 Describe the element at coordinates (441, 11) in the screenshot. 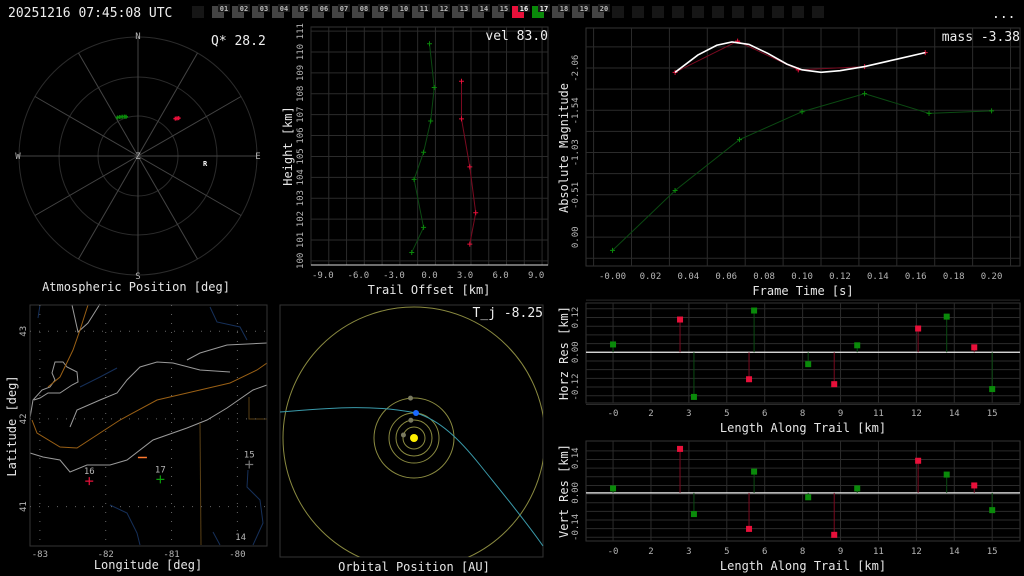

I see `camera-12: 12` at that location.